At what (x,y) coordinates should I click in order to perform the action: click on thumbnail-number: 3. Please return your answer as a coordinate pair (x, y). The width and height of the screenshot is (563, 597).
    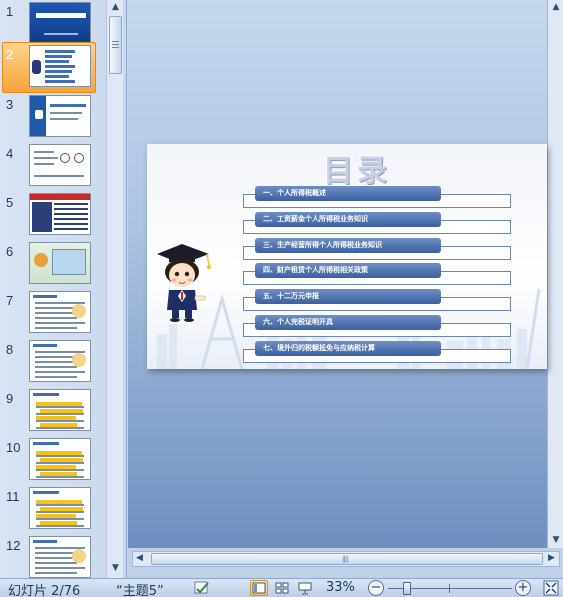
    Looking at the image, I should click on (10, 104).